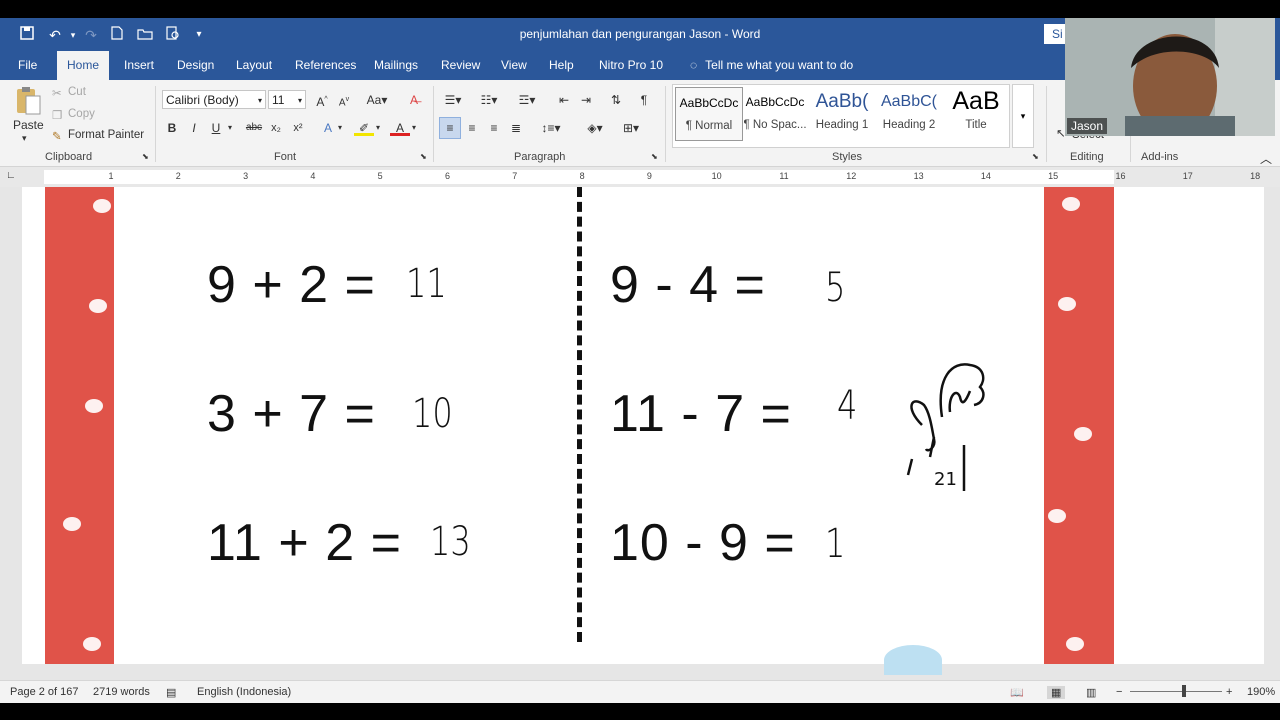 The height and width of the screenshot is (720, 1280). What do you see at coordinates (835, 544) in the screenshot?
I see `handwritten-answer: 1` at bounding box center [835, 544].